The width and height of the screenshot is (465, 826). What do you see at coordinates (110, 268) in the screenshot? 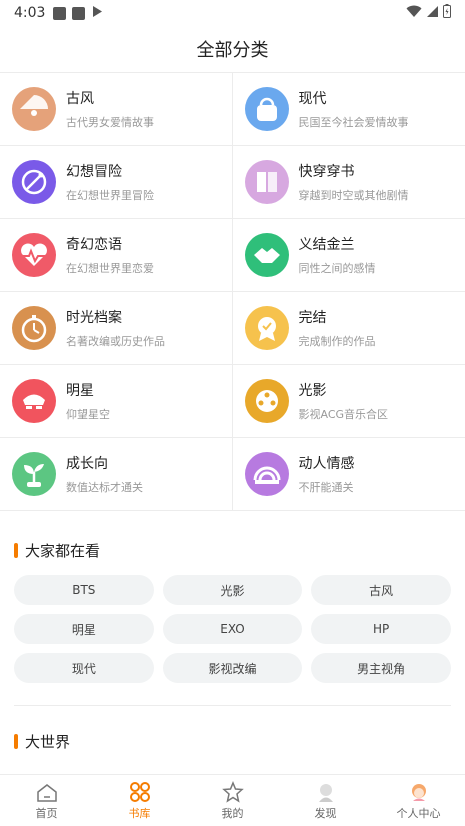
I see `category-desc: 在幻想世界里恋爱` at bounding box center [110, 268].